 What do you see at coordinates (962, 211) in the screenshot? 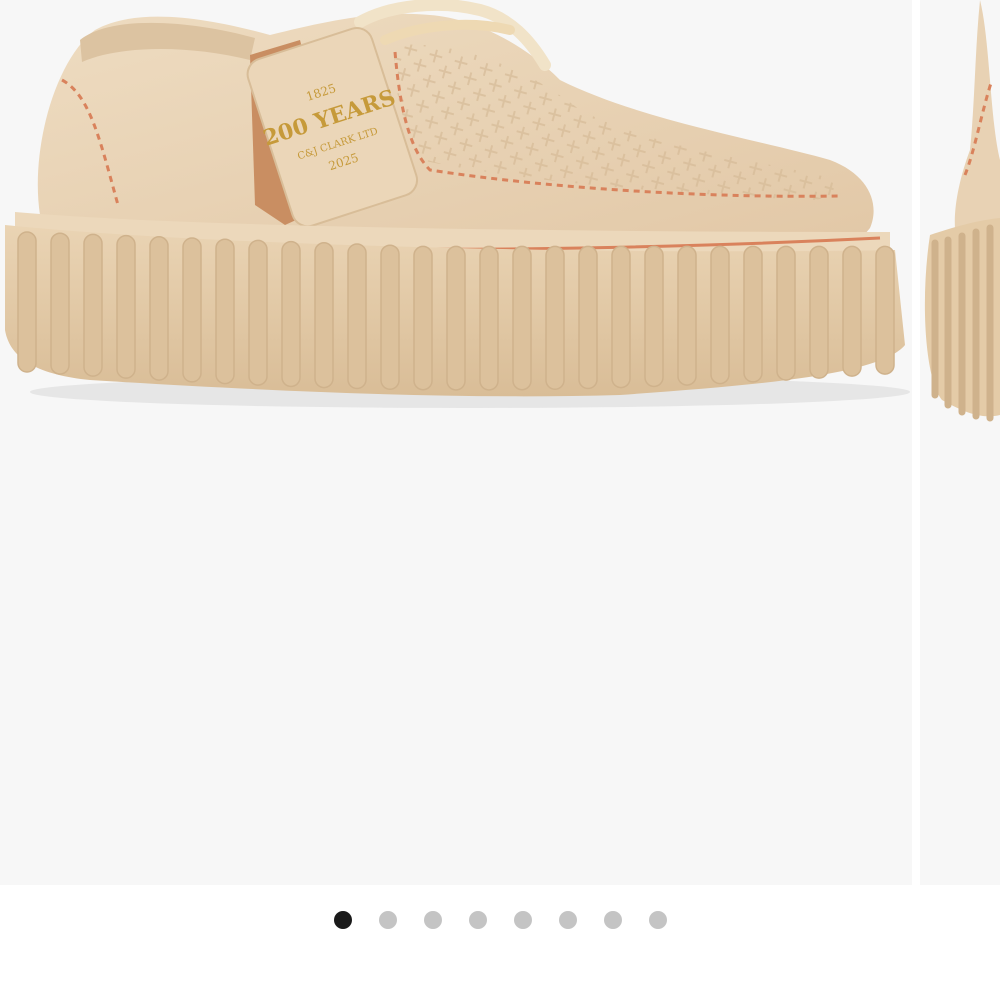
I see `next-shoe-image` at bounding box center [962, 211].